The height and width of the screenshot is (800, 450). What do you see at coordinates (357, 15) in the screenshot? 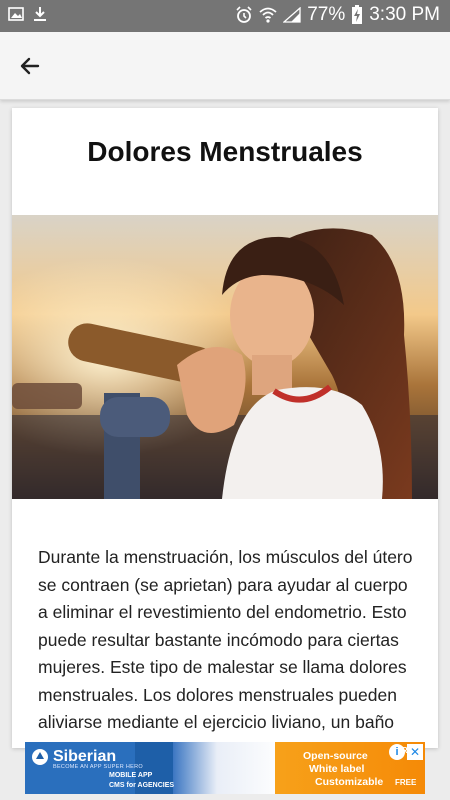
I see `battery-charging-icon` at bounding box center [357, 15].